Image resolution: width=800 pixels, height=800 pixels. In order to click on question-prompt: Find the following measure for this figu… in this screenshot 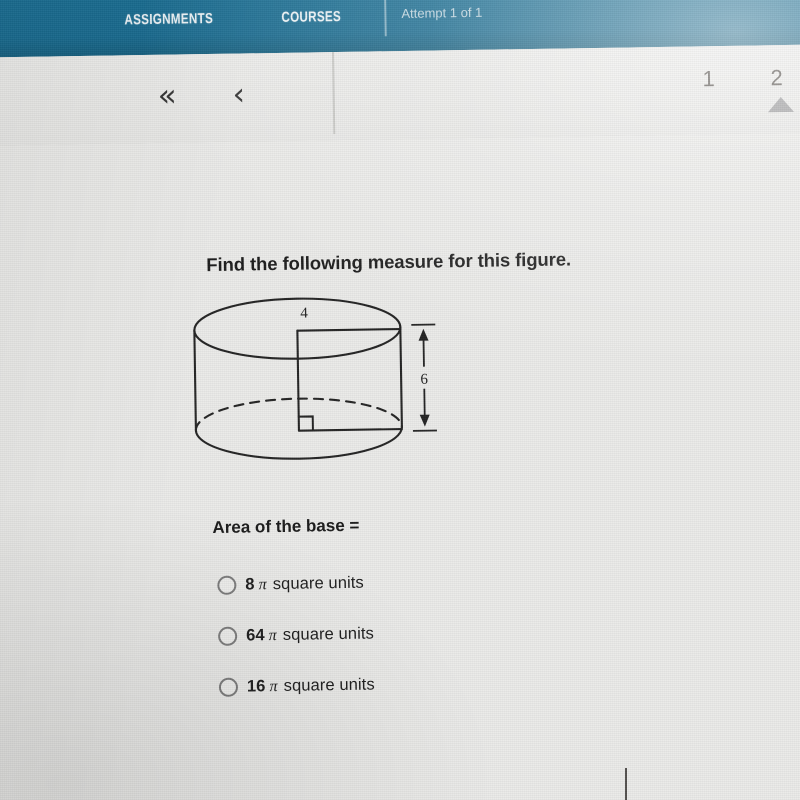, I will do `click(389, 262)`.